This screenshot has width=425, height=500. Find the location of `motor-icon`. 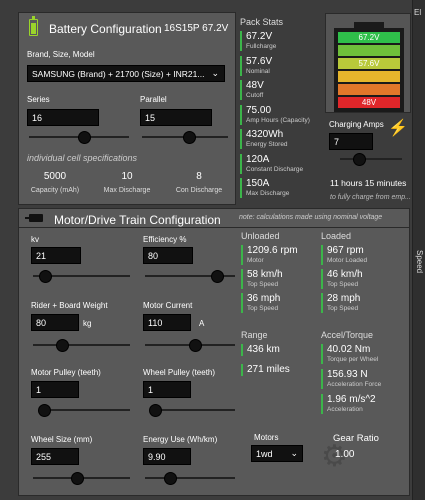

motor-icon is located at coordinates (34, 218).